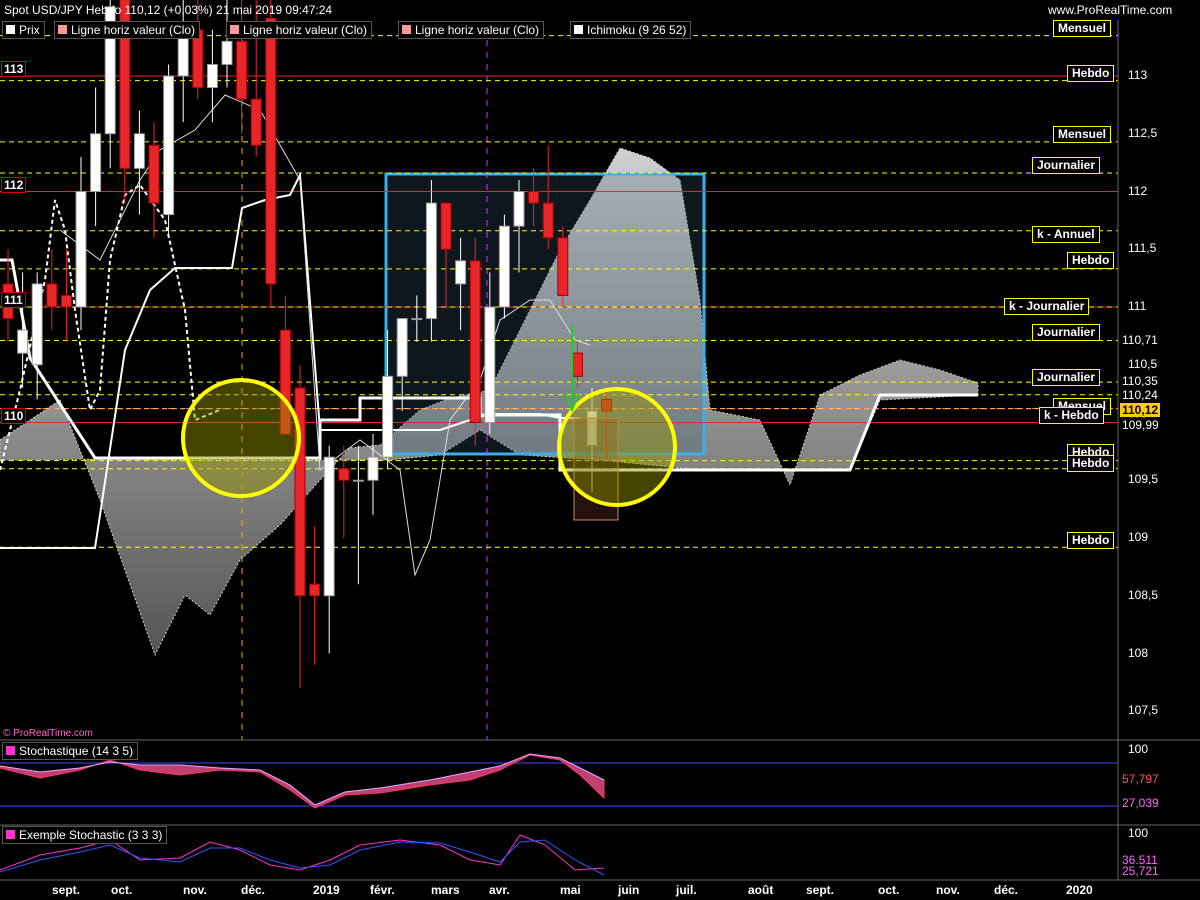 Image resolution: width=1200 pixels, height=900 pixels. I want to click on y-tick-label: 109,5, so click(1143, 479).